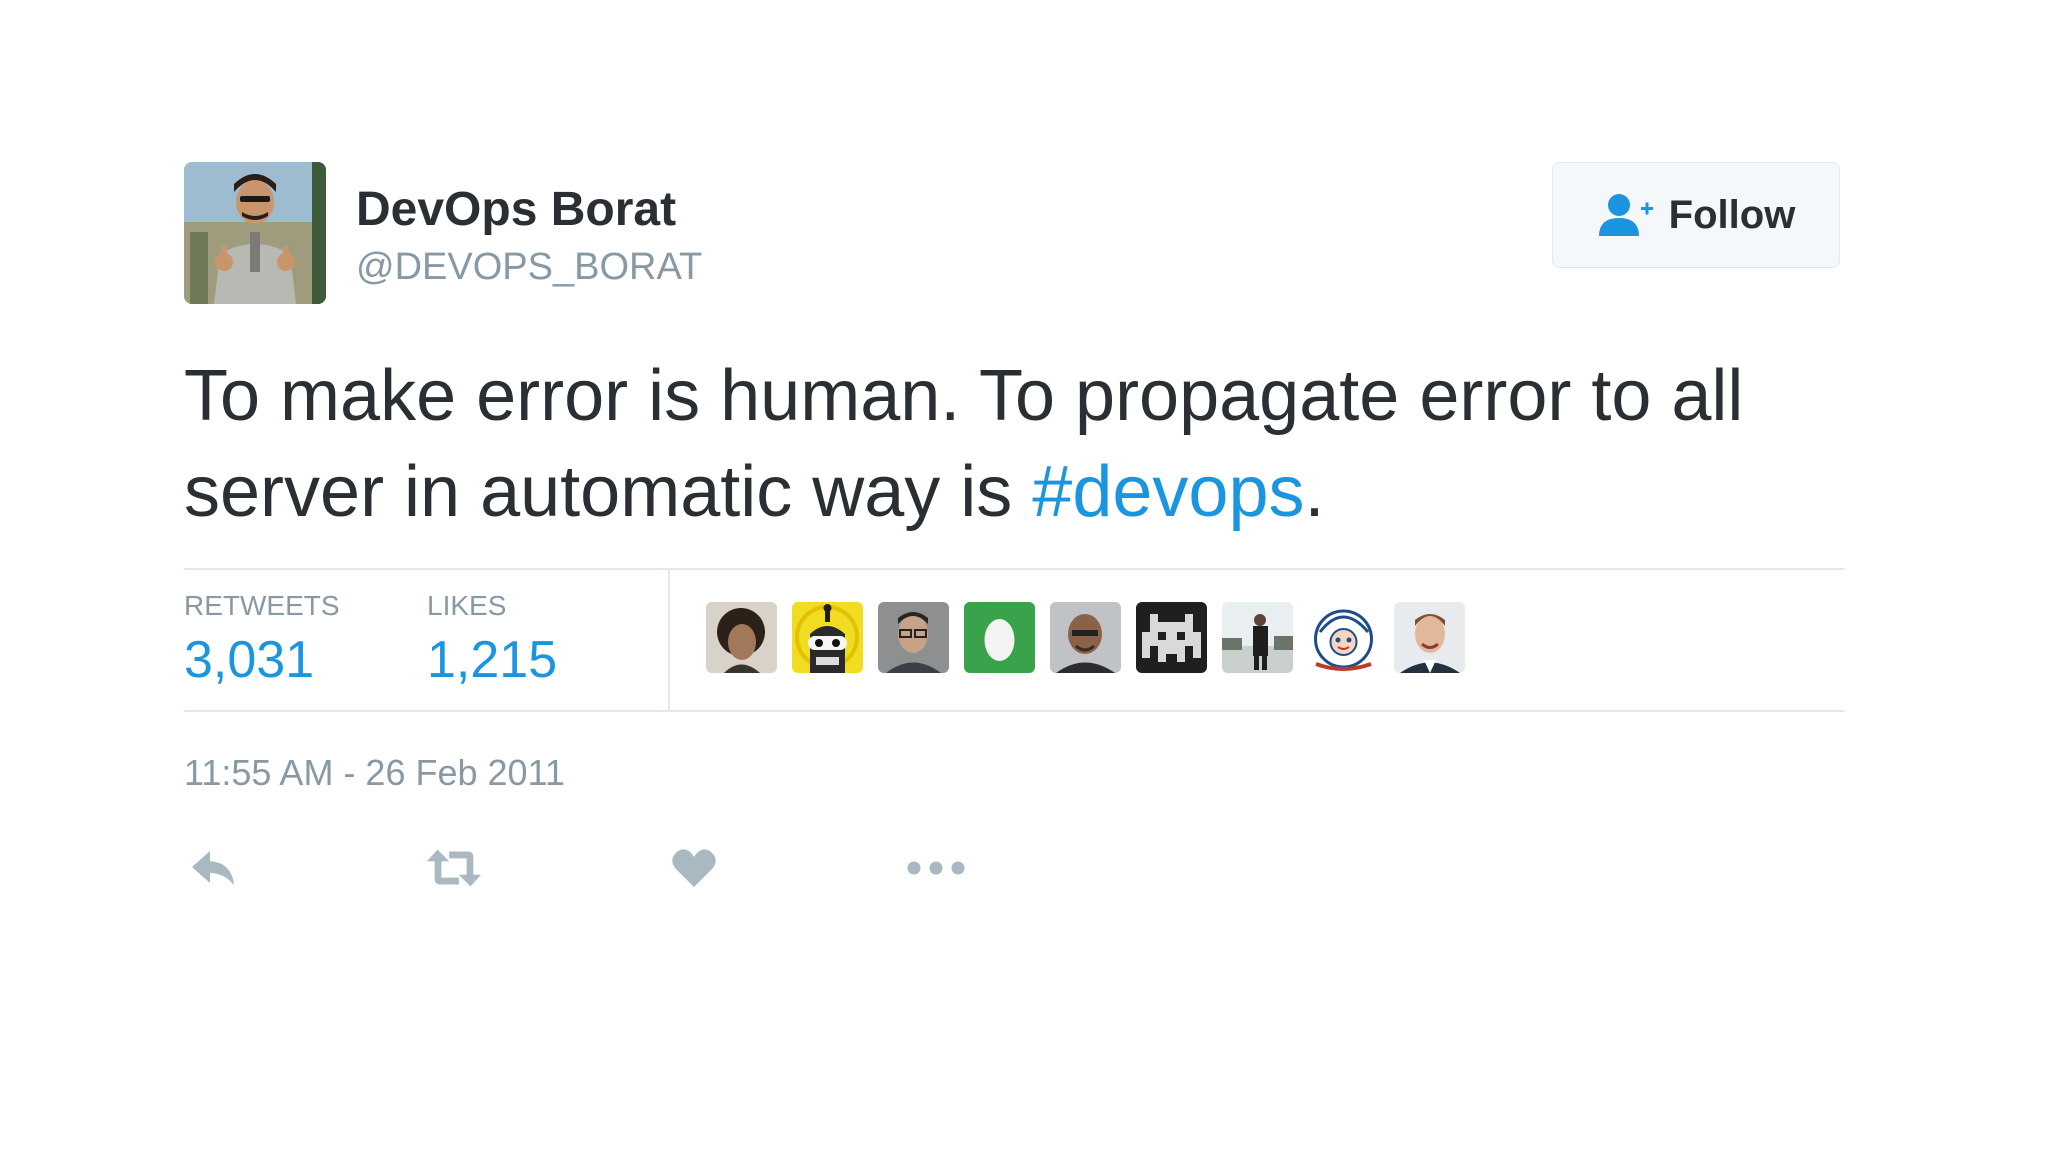 Image resolution: width=2048 pixels, height=1152 pixels. I want to click on more-options-icon, so click(936, 868).